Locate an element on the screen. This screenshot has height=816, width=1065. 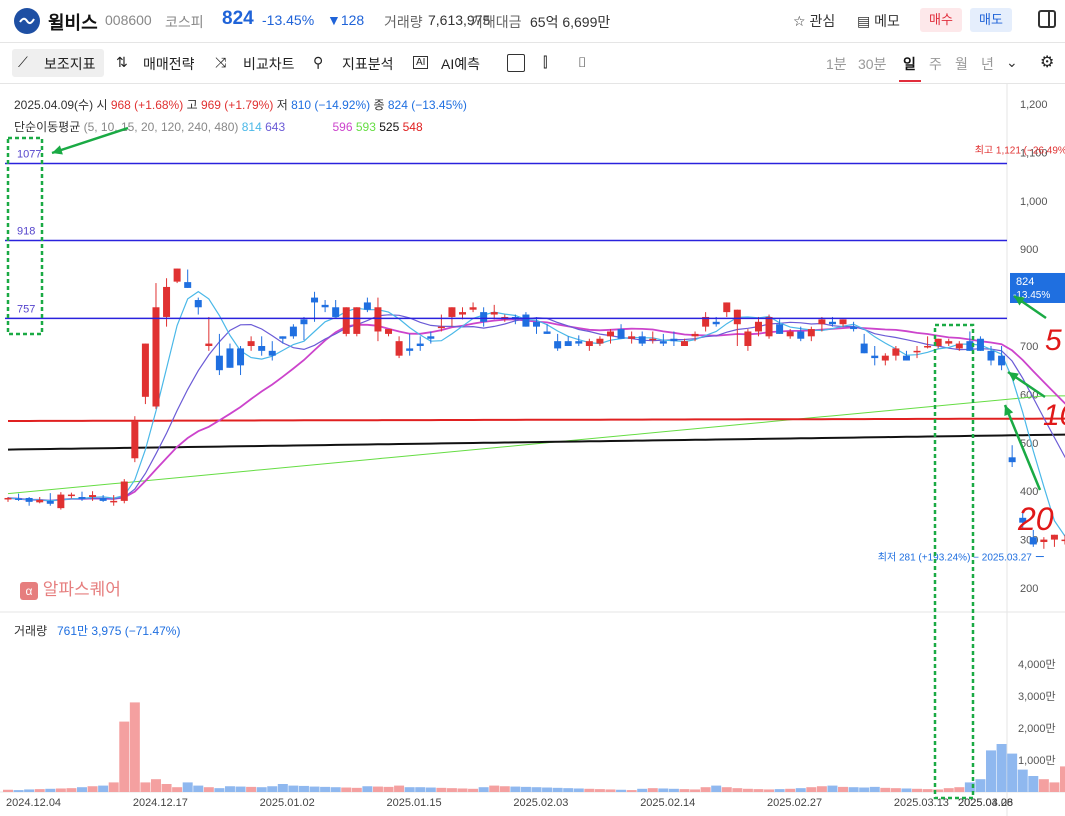
strategy-button: 매매전략 is located at coordinates (169, 64).